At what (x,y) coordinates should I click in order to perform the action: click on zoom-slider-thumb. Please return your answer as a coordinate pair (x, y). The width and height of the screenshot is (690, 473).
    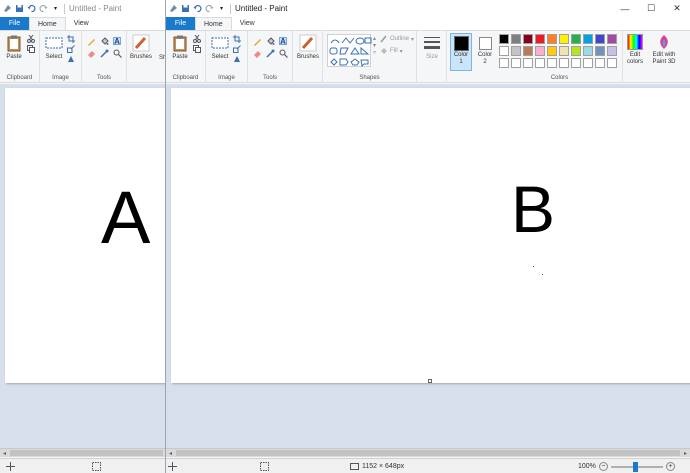
    Looking at the image, I should click on (635, 466).